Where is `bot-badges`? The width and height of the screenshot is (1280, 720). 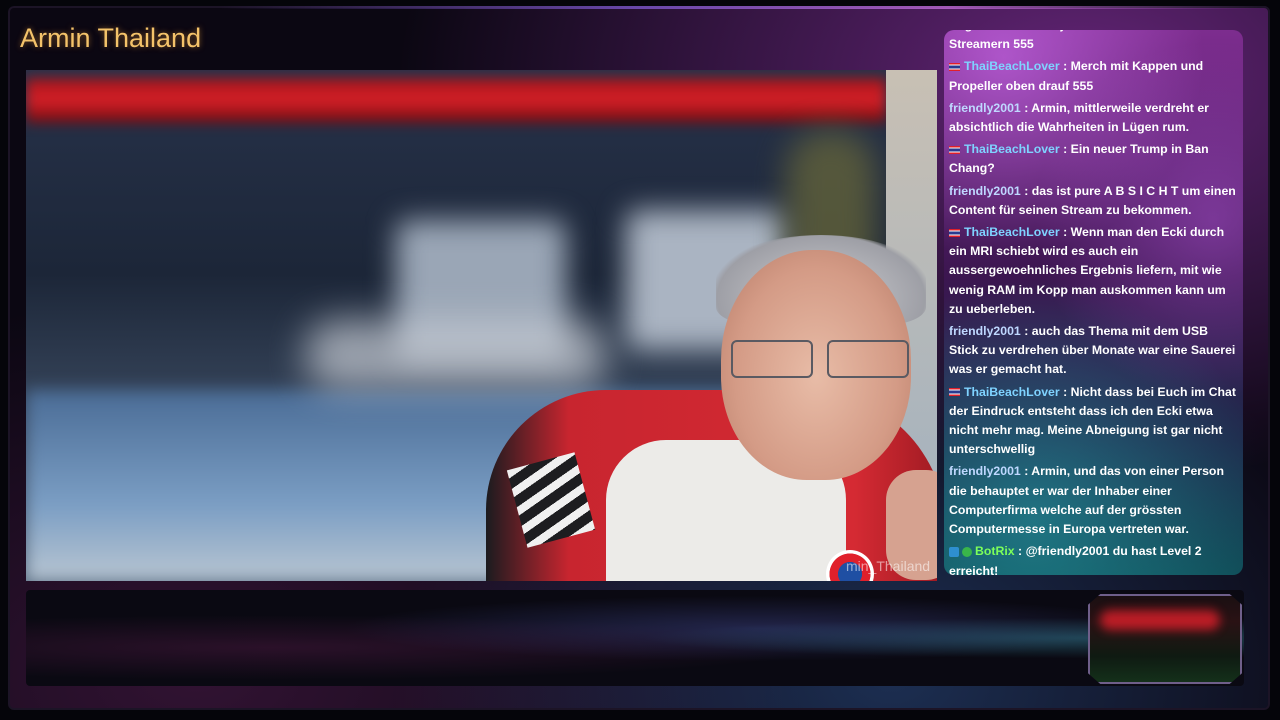 bot-badges is located at coordinates (962, 551).